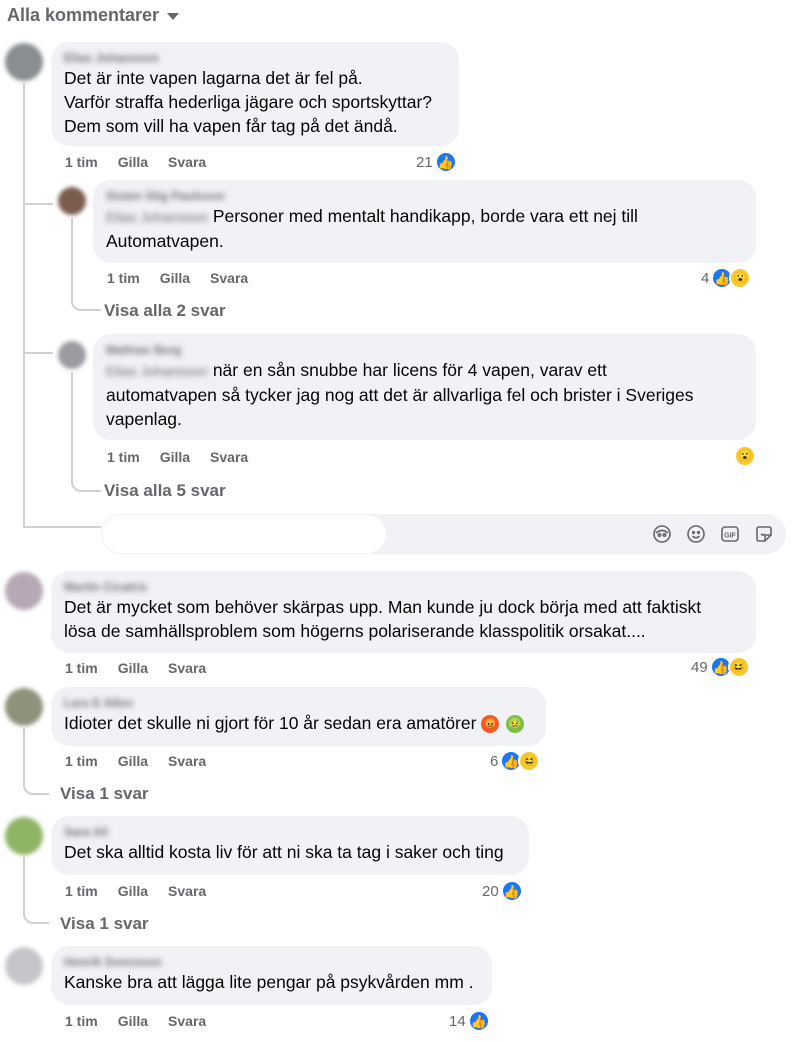 This screenshot has width=800, height=1042. Describe the element at coordinates (738, 667) in the screenshot. I see `haha-reaction-icon: 😆` at that location.